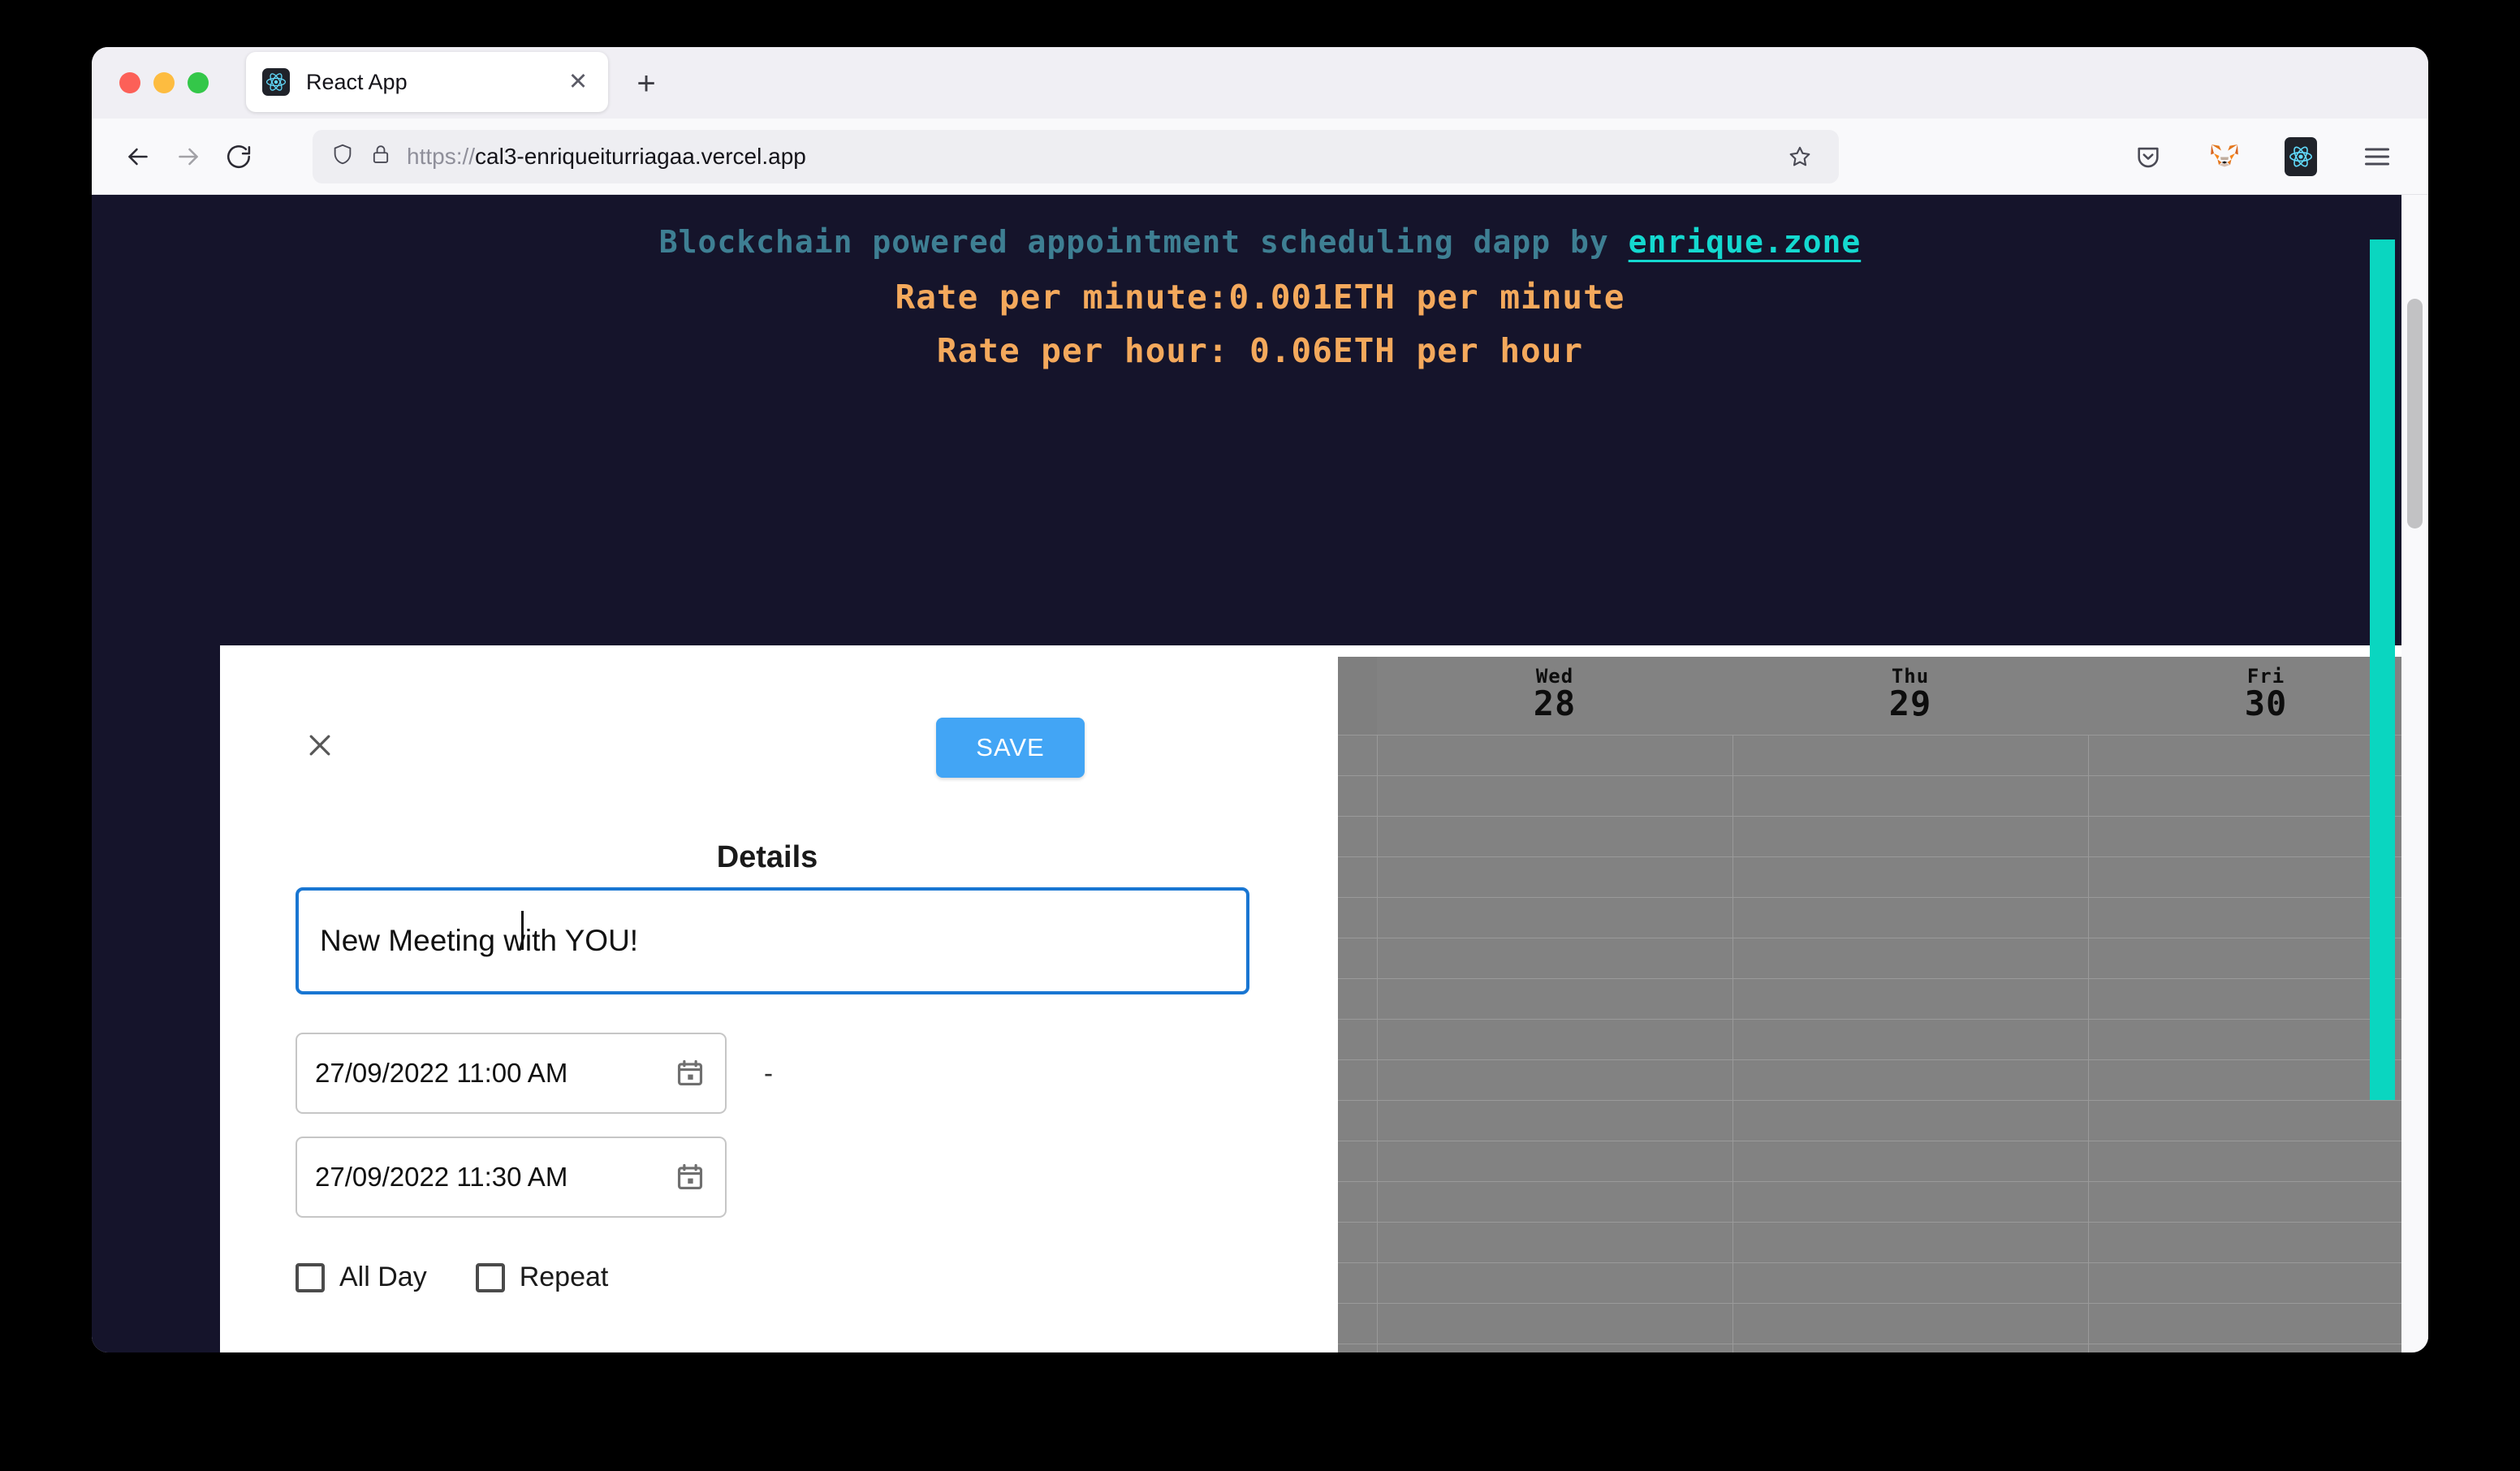 The height and width of the screenshot is (1471, 2520). Describe the element at coordinates (2415, 413) in the screenshot. I see `page-scrollbar-thumb` at that location.